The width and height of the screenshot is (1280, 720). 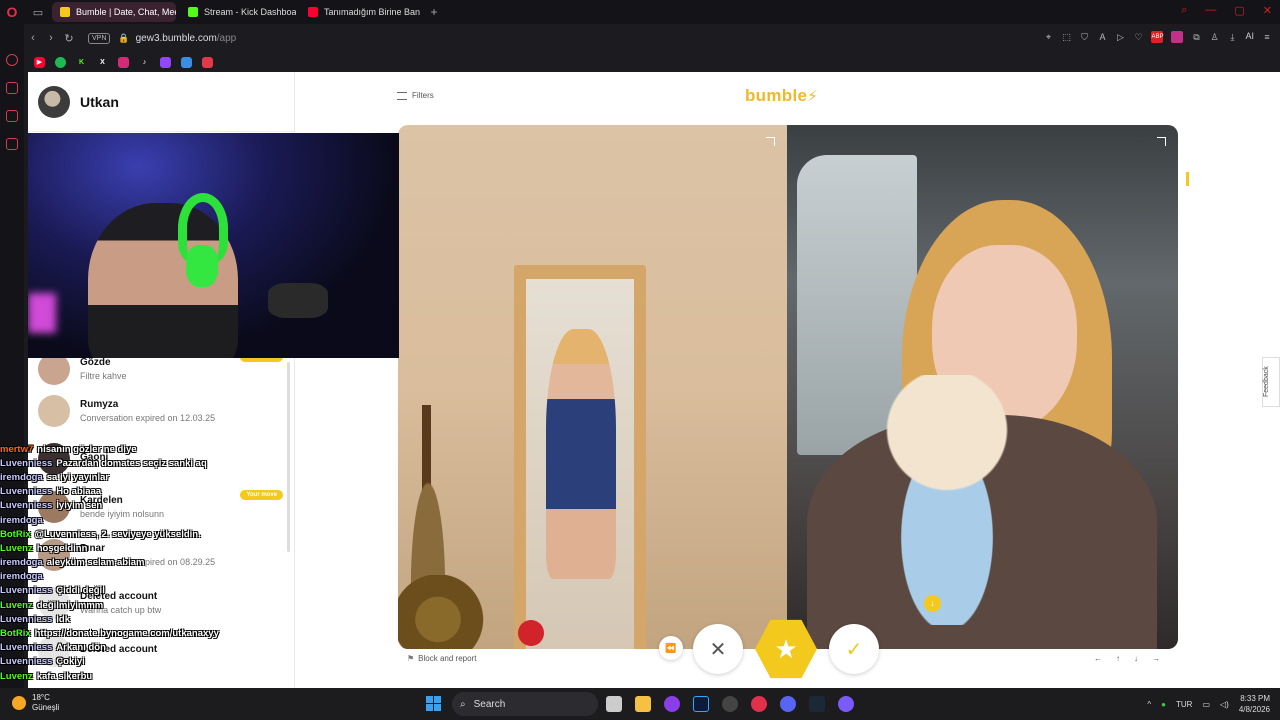 I want to click on kick-bookmark-icon: K, so click(x=81, y=62).